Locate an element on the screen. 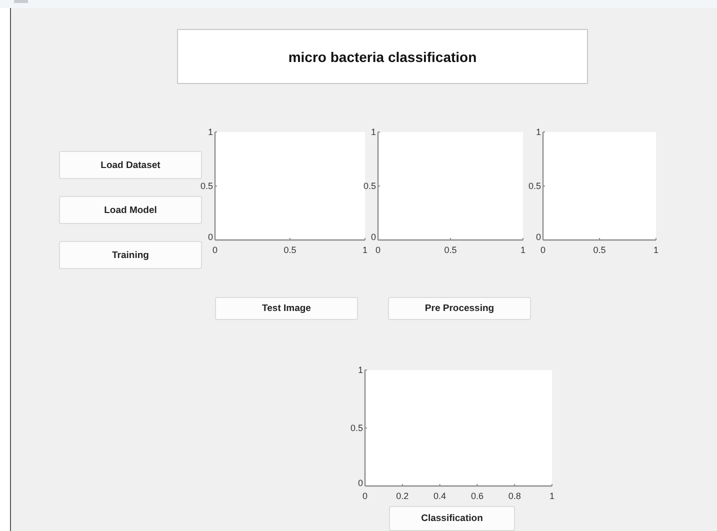  action-button: Load Model is located at coordinates (130, 210).